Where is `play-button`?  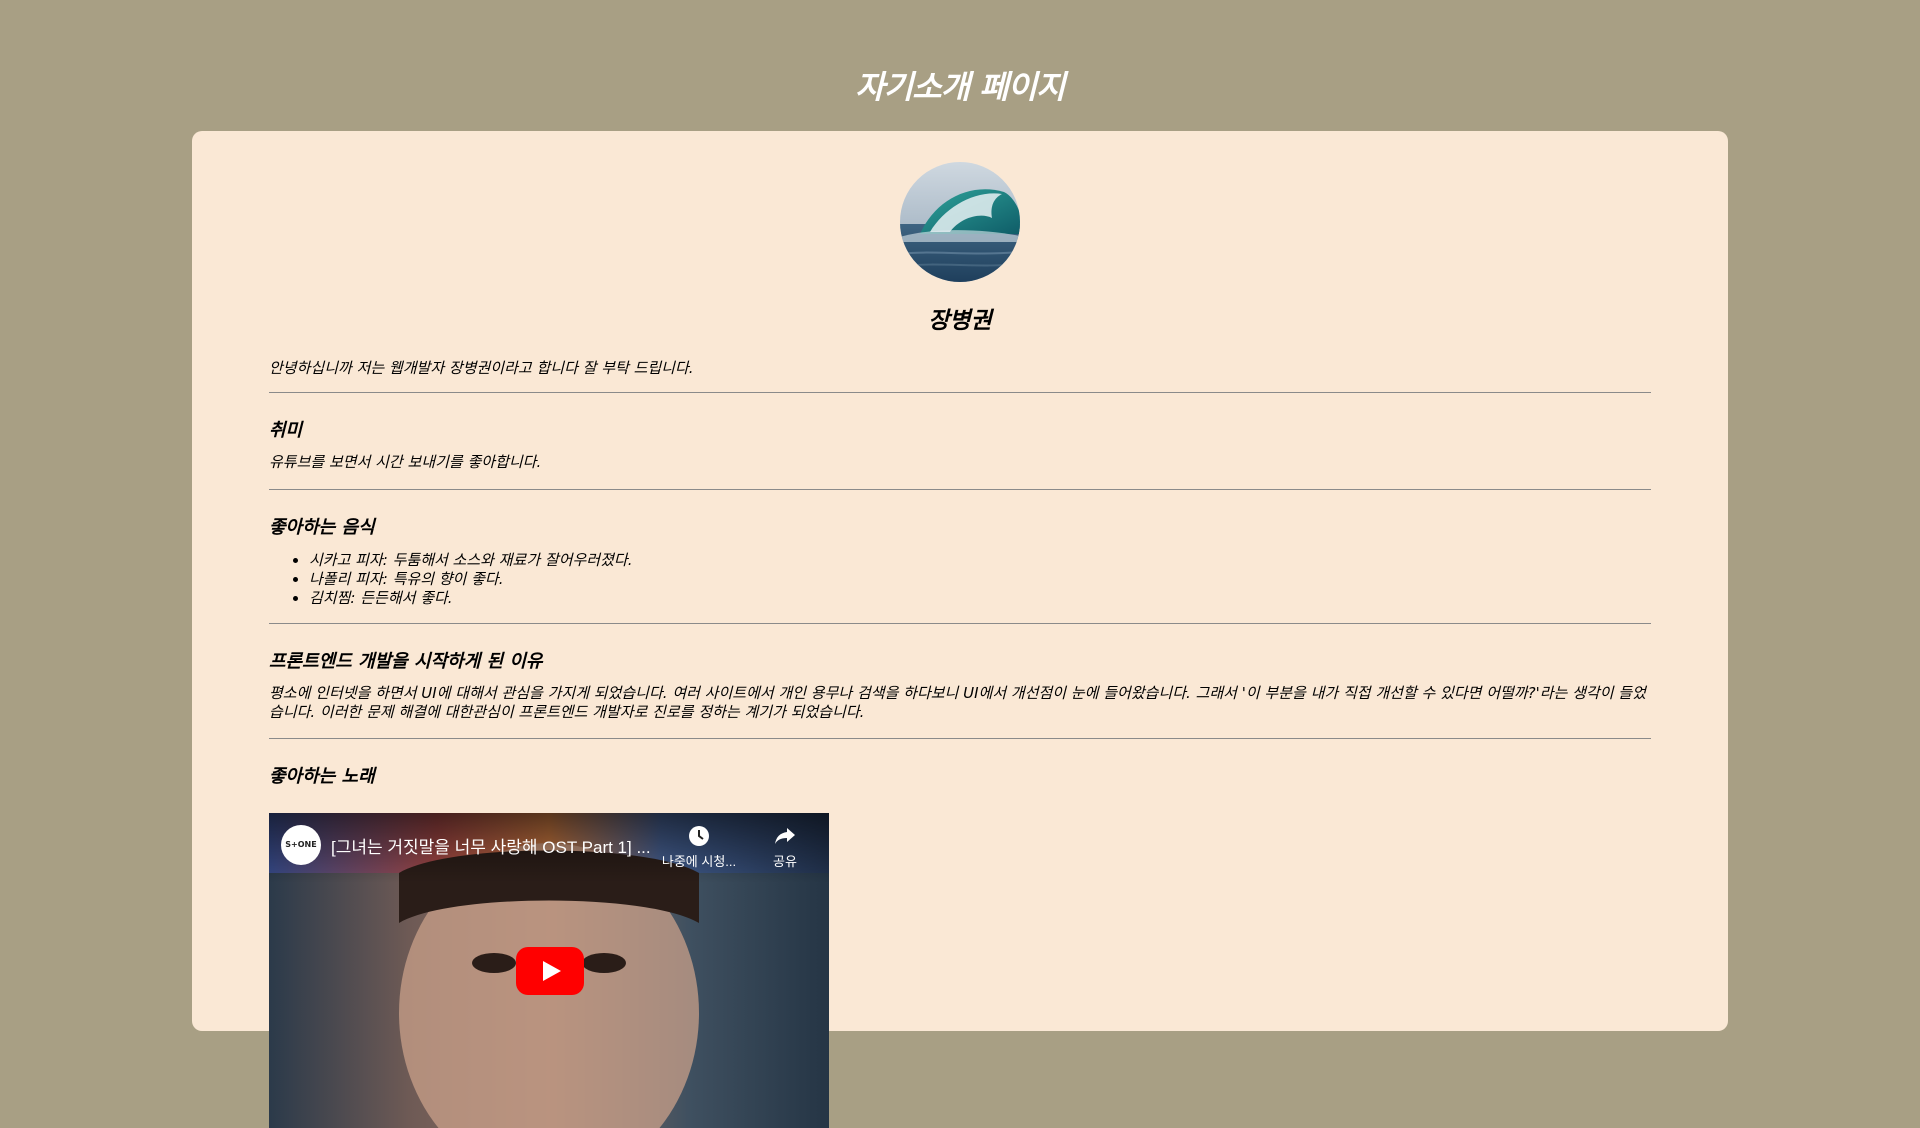 play-button is located at coordinates (550, 971).